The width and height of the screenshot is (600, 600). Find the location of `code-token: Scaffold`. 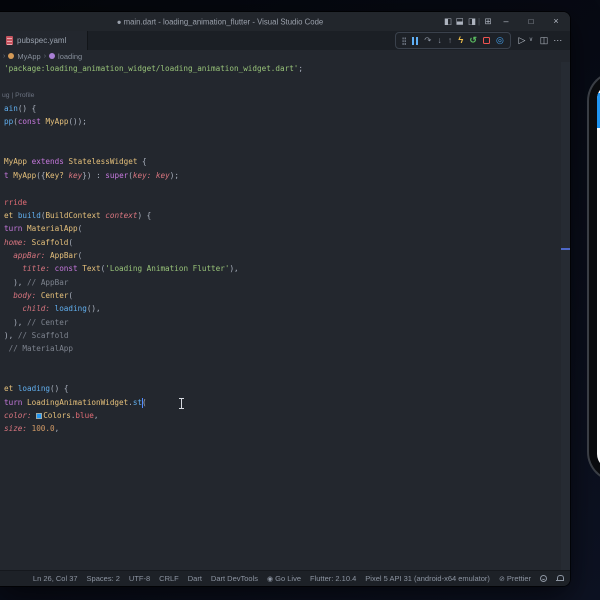

code-token: Scaffold is located at coordinates (50, 242).